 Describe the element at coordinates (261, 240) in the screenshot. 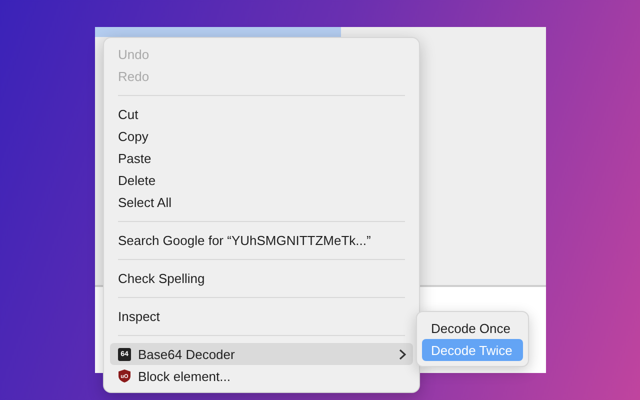

I see `menu-item: Search Google for “YUhSMGNITTZMeTk...”` at that location.